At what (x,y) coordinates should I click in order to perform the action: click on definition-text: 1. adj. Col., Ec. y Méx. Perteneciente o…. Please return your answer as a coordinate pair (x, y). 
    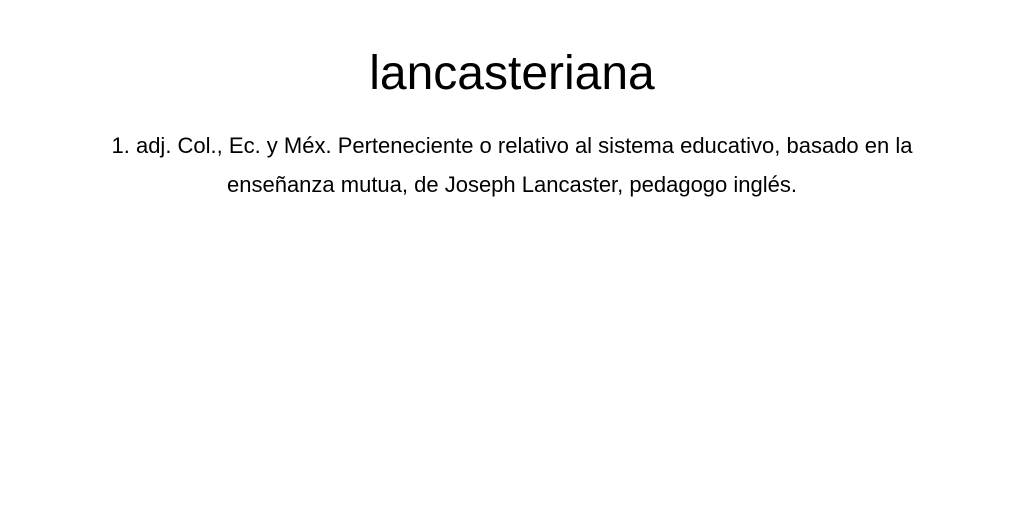
    Looking at the image, I should click on (512, 165).